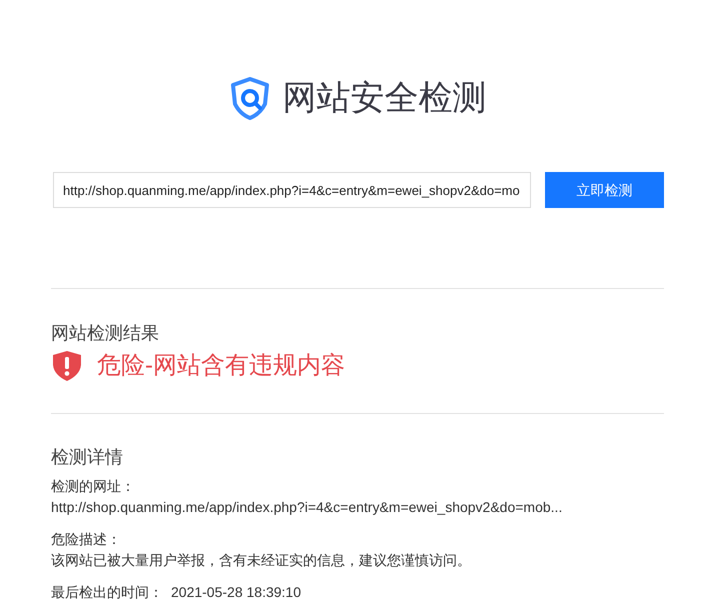 The image size is (715, 611). What do you see at coordinates (93, 486) in the screenshot?
I see `field-label: 检测的网址：` at bounding box center [93, 486].